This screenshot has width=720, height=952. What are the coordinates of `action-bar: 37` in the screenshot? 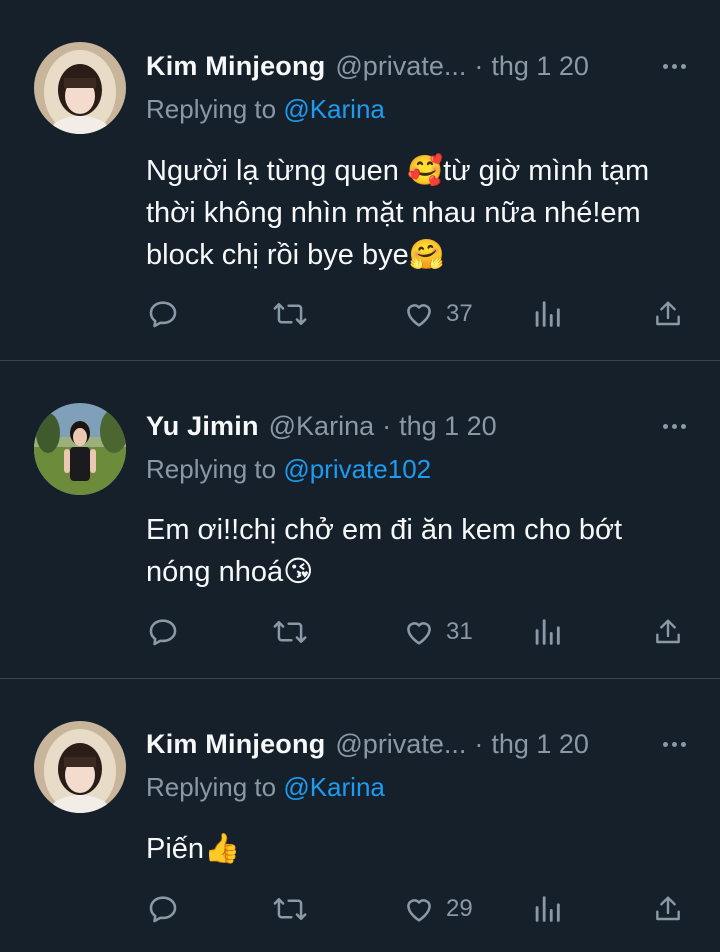 It's located at (416, 314).